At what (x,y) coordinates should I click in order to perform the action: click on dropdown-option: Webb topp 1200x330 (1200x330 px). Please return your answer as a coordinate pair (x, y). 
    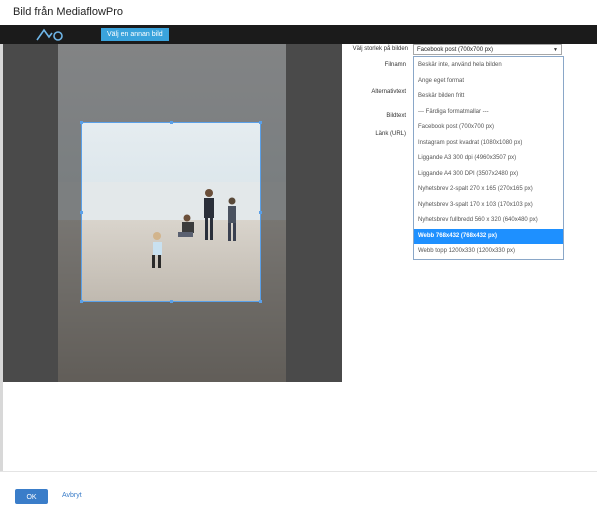
    Looking at the image, I should click on (488, 251).